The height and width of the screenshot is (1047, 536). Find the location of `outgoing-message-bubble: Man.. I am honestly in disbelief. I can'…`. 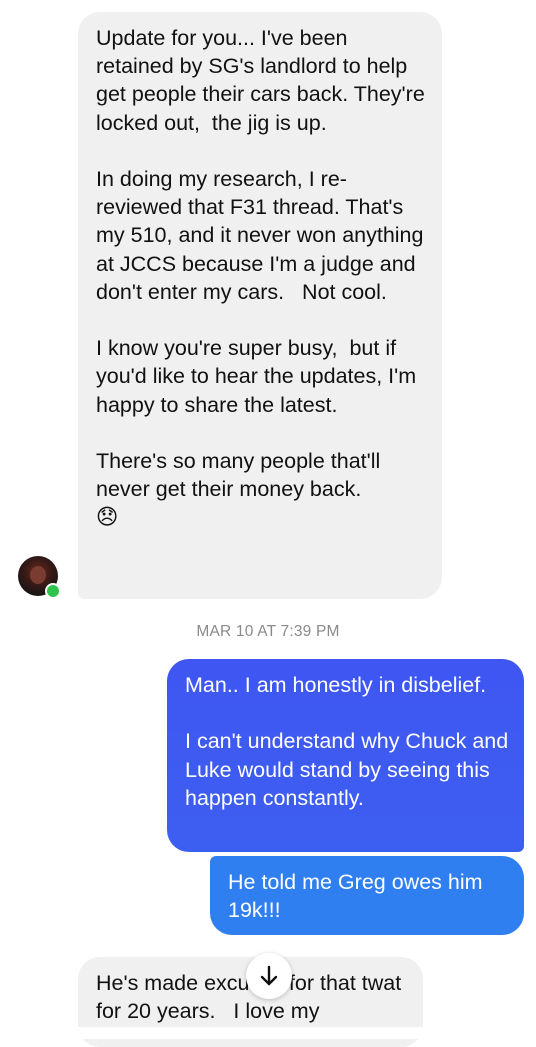

outgoing-message-bubble: Man.. I am honestly in disbelief. I can'… is located at coordinates (345, 755).